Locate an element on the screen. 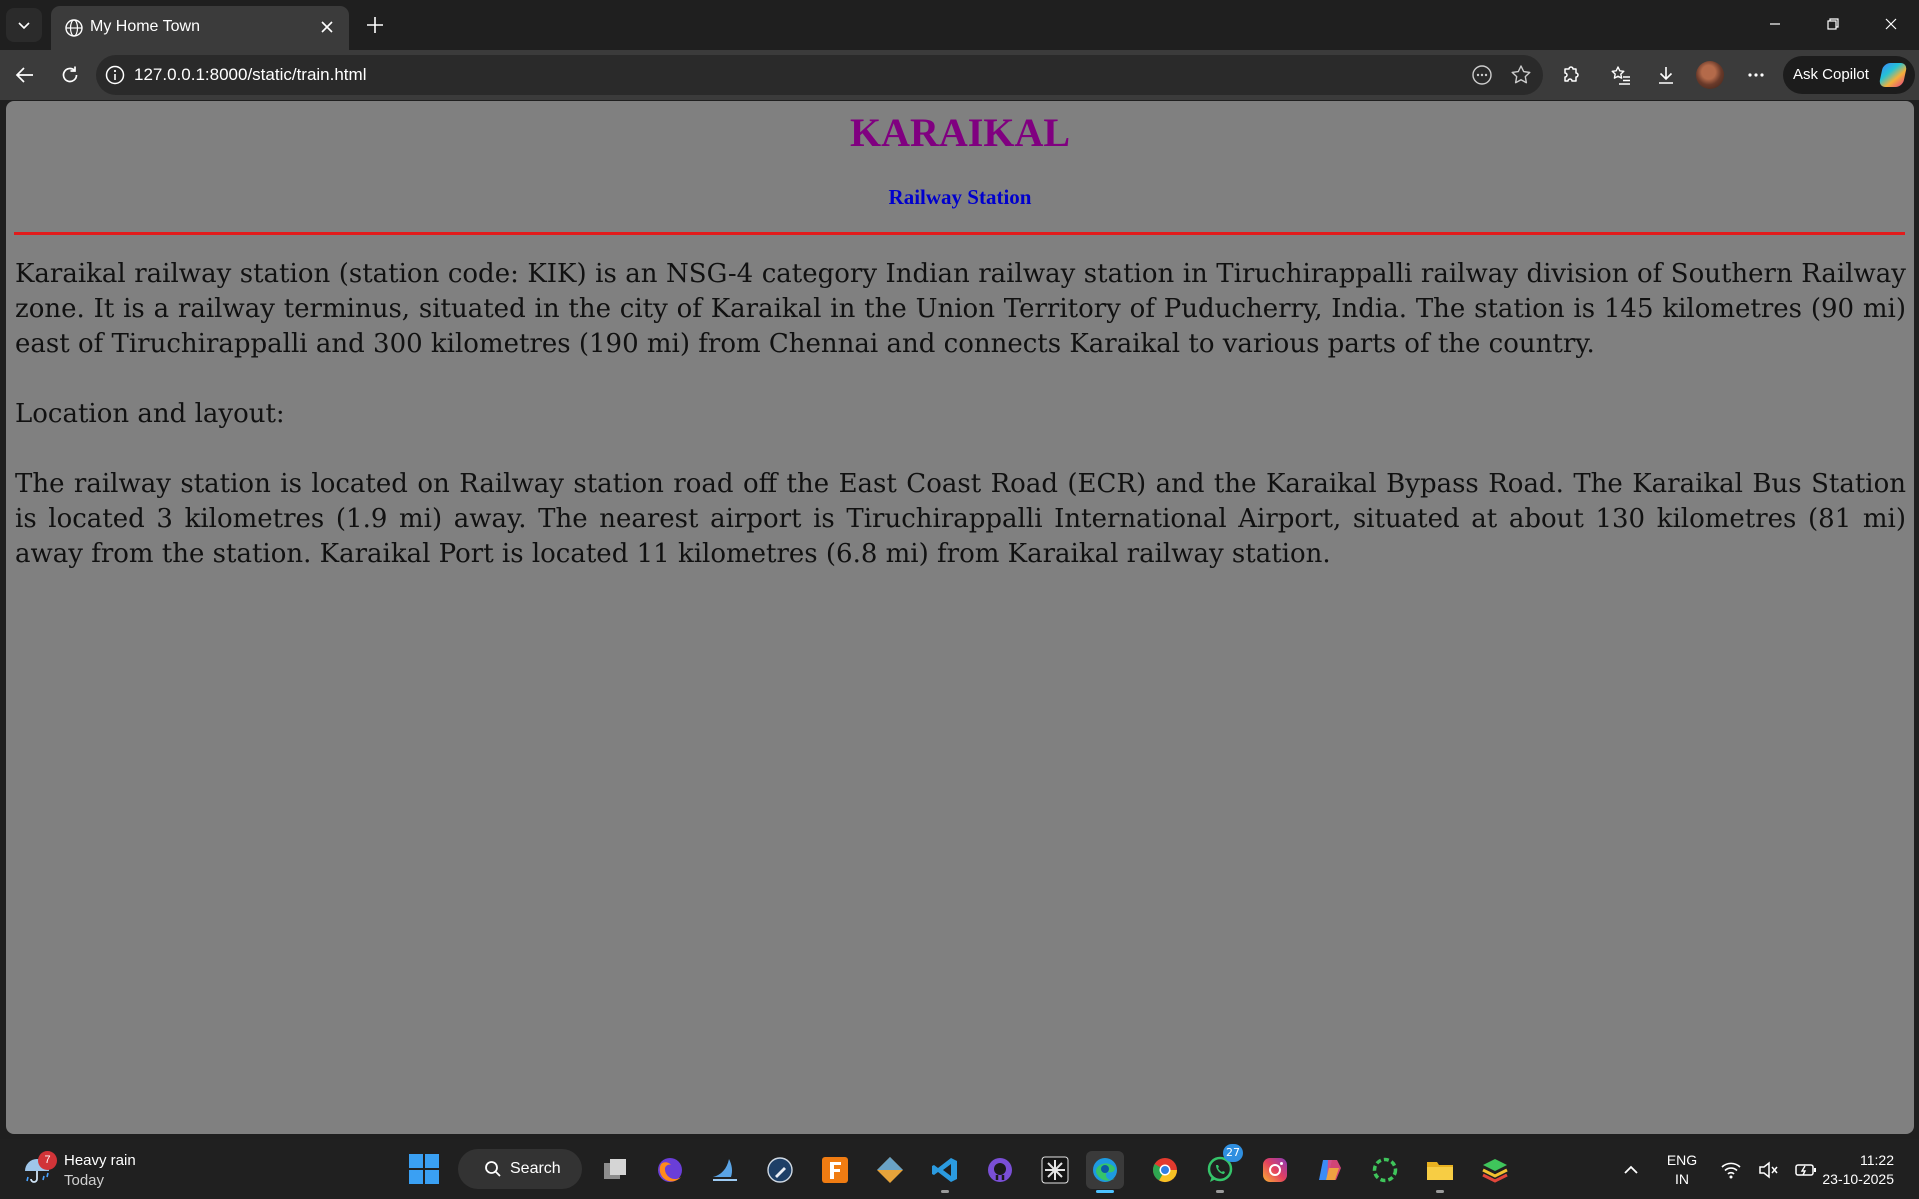 This screenshot has width=1919, height=1199. close-tab-icon is located at coordinates (327, 27).